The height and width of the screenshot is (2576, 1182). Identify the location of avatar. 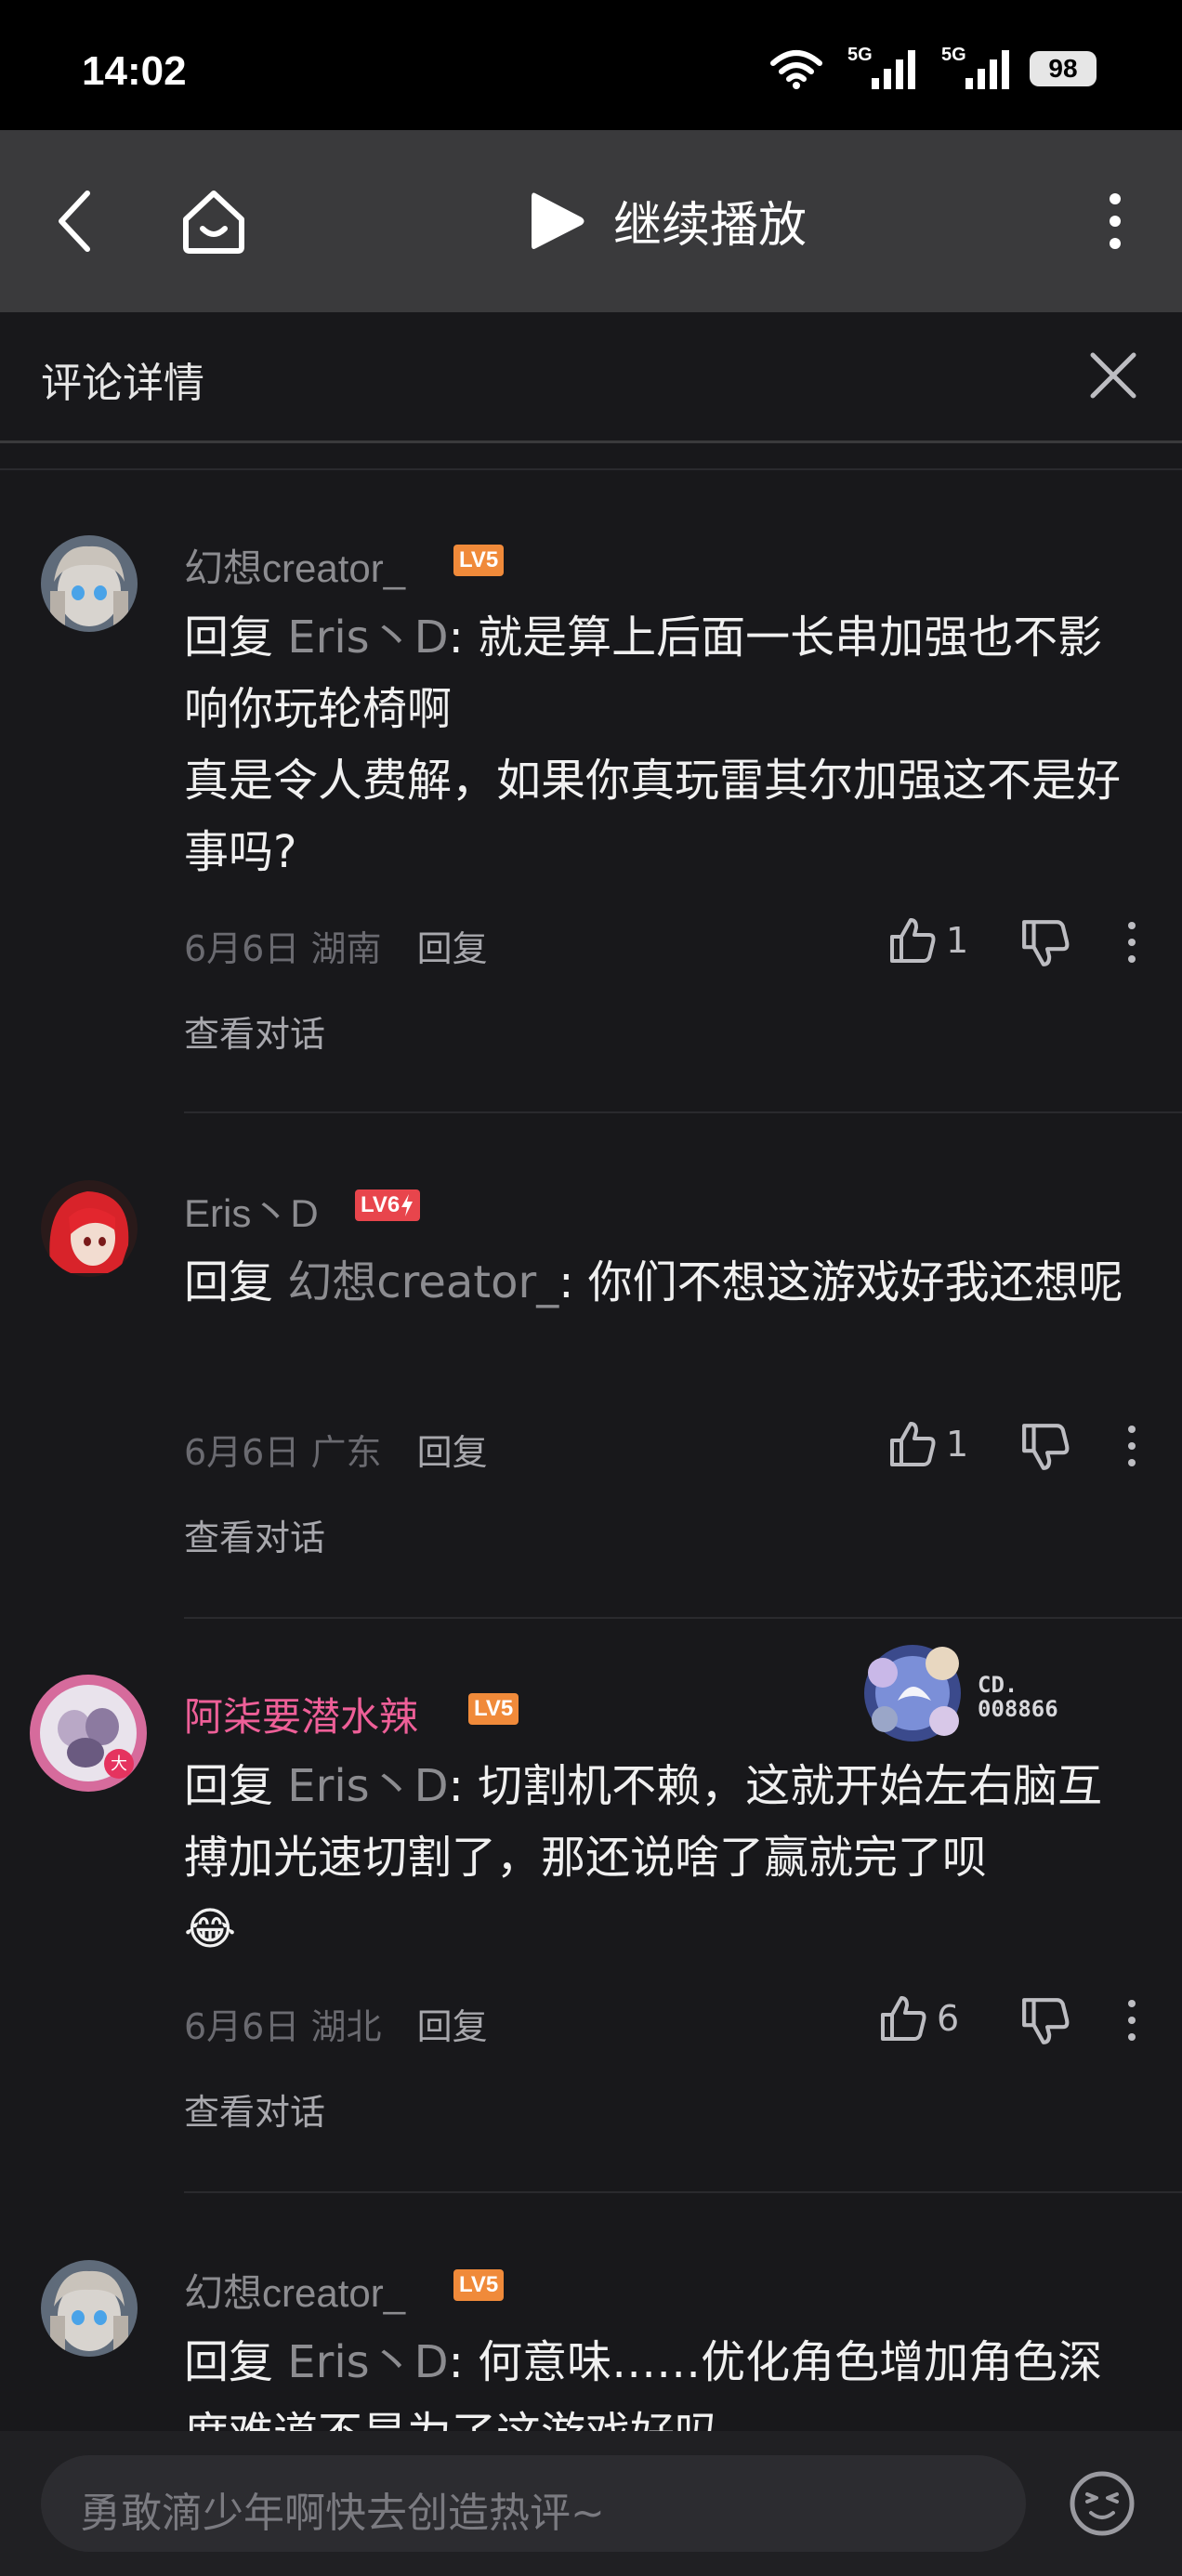
(89, 2308).